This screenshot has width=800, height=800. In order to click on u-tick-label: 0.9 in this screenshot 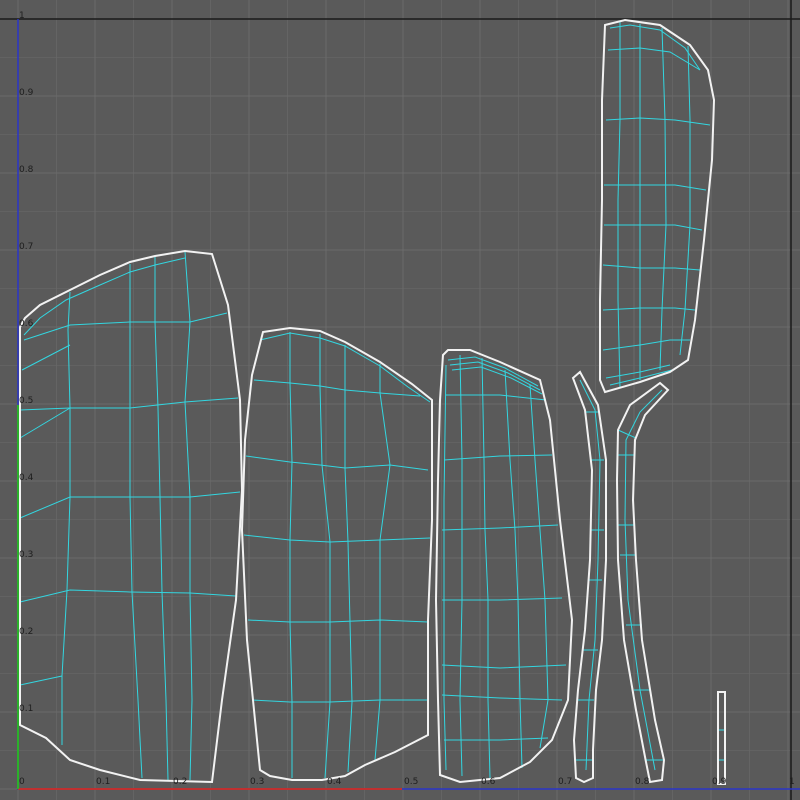, I will do `click(719, 782)`.